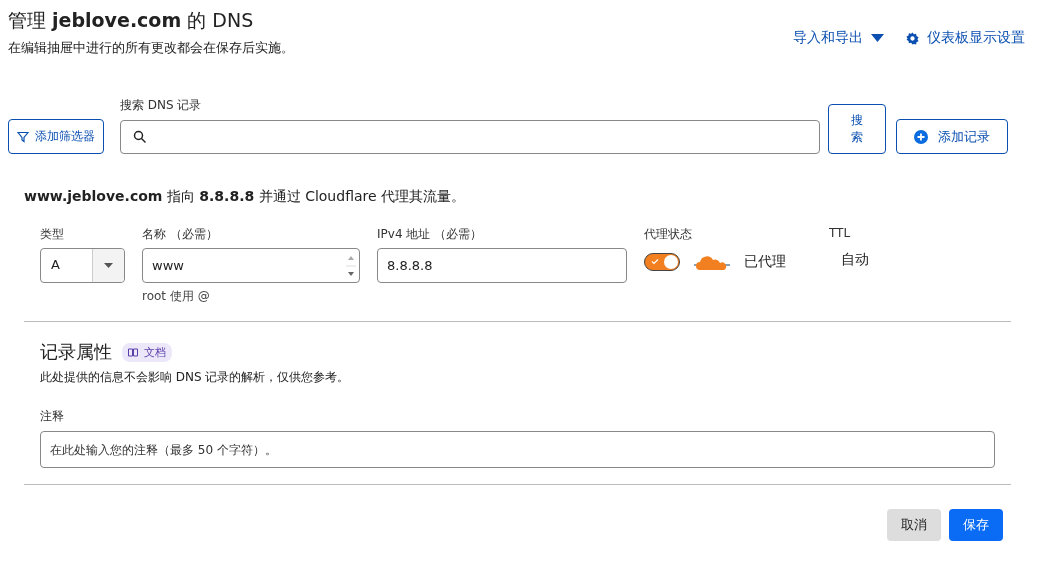 The height and width of the screenshot is (568, 1043). Describe the element at coordinates (921, 136) in the screenshot. I see `plus-circle-icon` at that location.